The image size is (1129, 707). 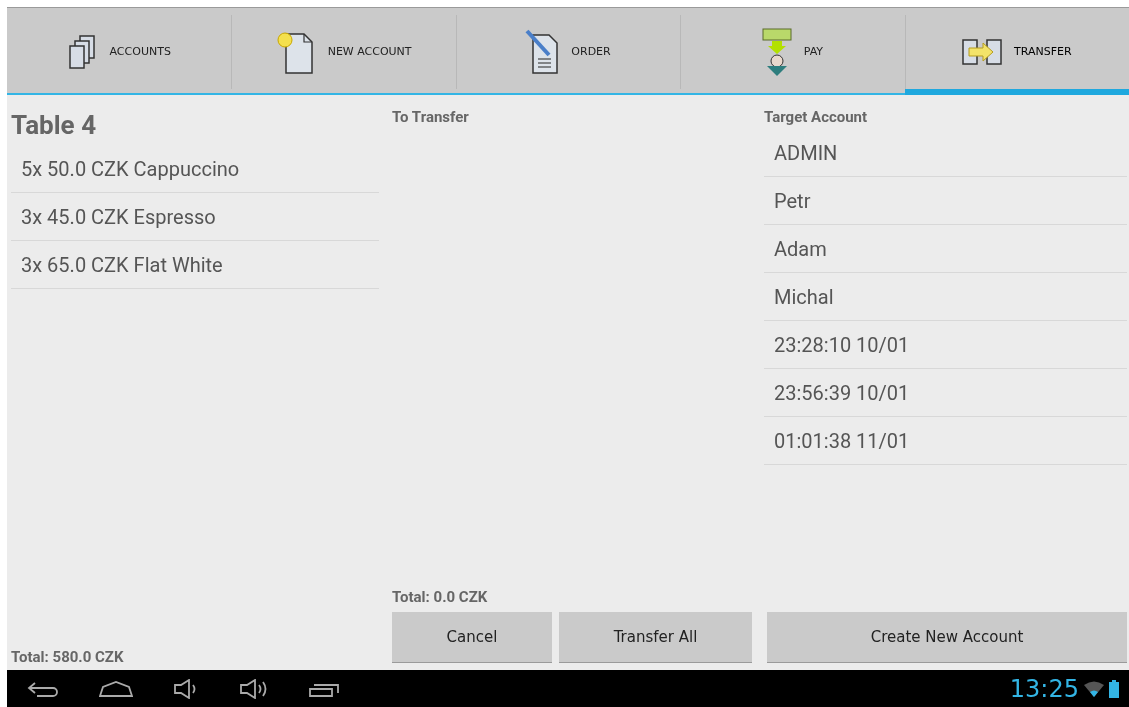 I want to click on cancel-button: Cancel, so click(x=472, y=637).